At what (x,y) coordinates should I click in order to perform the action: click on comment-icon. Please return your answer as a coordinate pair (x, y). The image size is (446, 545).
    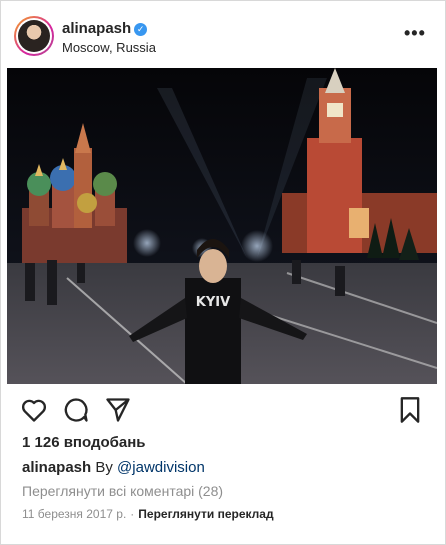
    Looking at the image, I should click on (76, 410).